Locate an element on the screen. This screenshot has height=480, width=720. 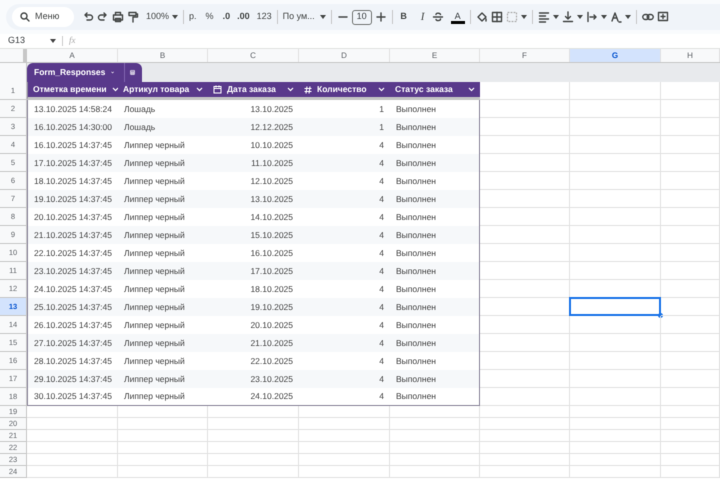
table-cell: 27.10.2025 14:37:45 is located at coordinates (73, 343).